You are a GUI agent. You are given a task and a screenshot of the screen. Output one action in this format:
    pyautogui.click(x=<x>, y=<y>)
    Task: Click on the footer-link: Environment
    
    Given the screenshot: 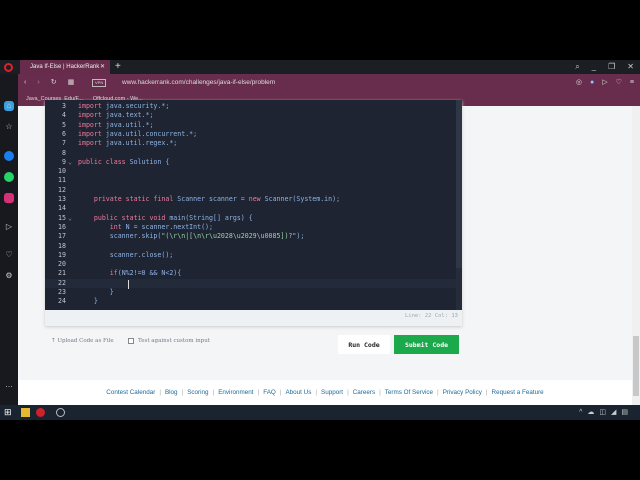 What is the action you would take?
    pyautogui.click(x=235, y=392)
    